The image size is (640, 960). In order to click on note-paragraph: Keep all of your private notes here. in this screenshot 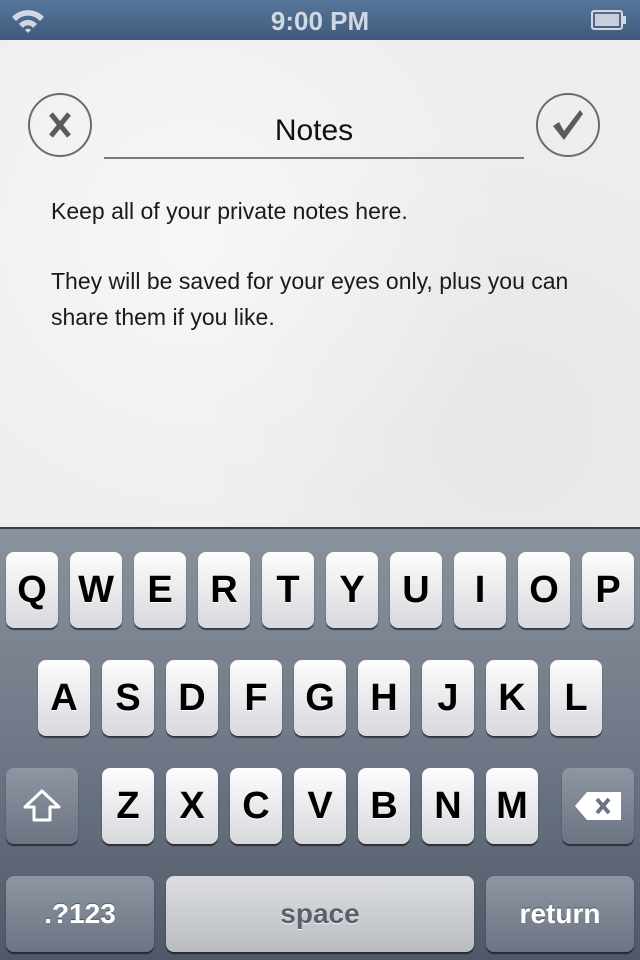, I will do `click(229, 211)`.